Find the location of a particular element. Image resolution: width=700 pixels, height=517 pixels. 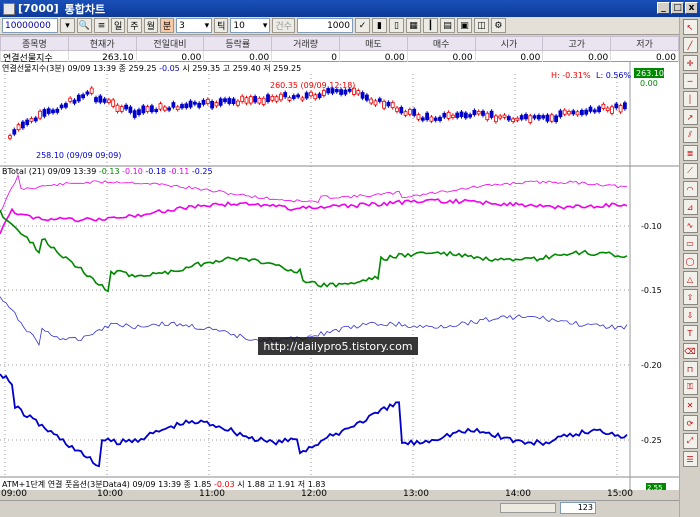

candle-icon: ┃ is located at coordinates (430, 25).